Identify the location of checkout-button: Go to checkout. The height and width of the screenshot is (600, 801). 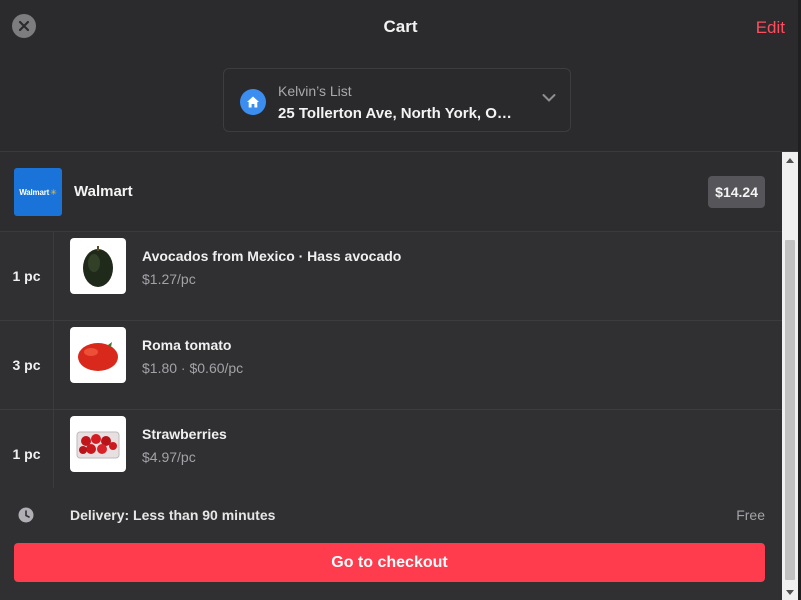
(389, 562).